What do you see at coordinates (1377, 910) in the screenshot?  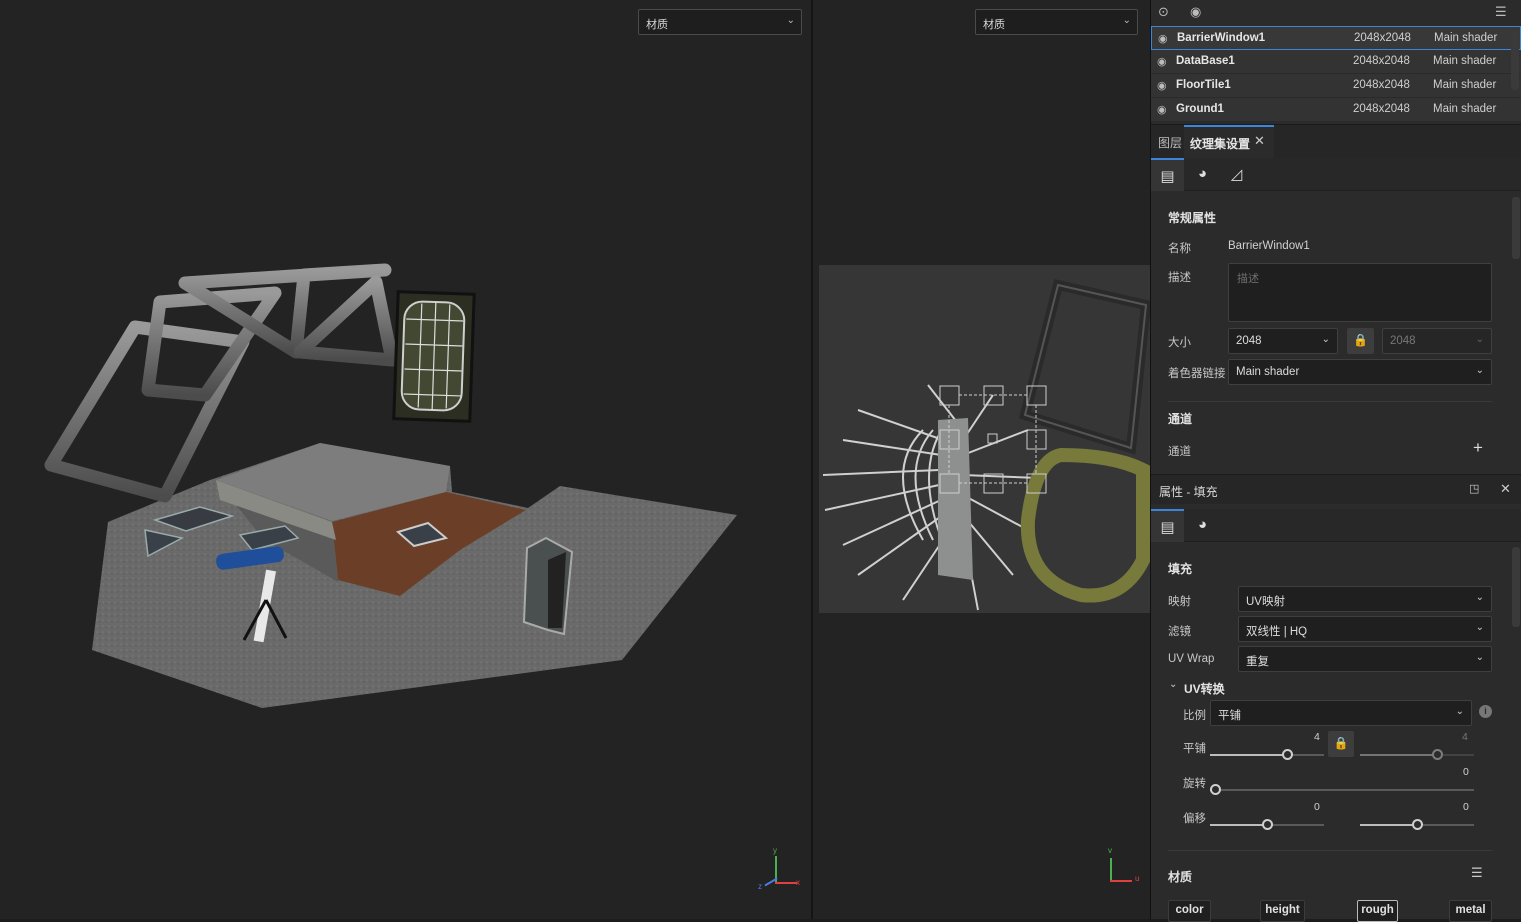 I see `chip-label: rough` at bounding box center [1377, 910].